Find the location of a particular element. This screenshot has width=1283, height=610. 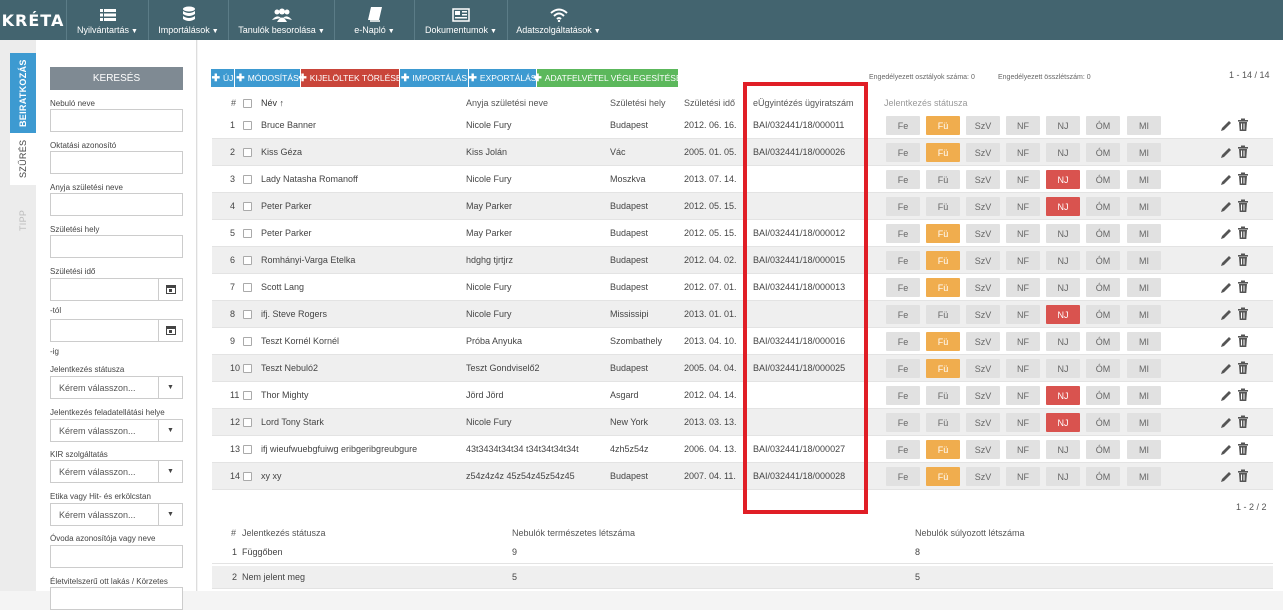

tab-tipp: TIPP is located at coordinates (23, 220).